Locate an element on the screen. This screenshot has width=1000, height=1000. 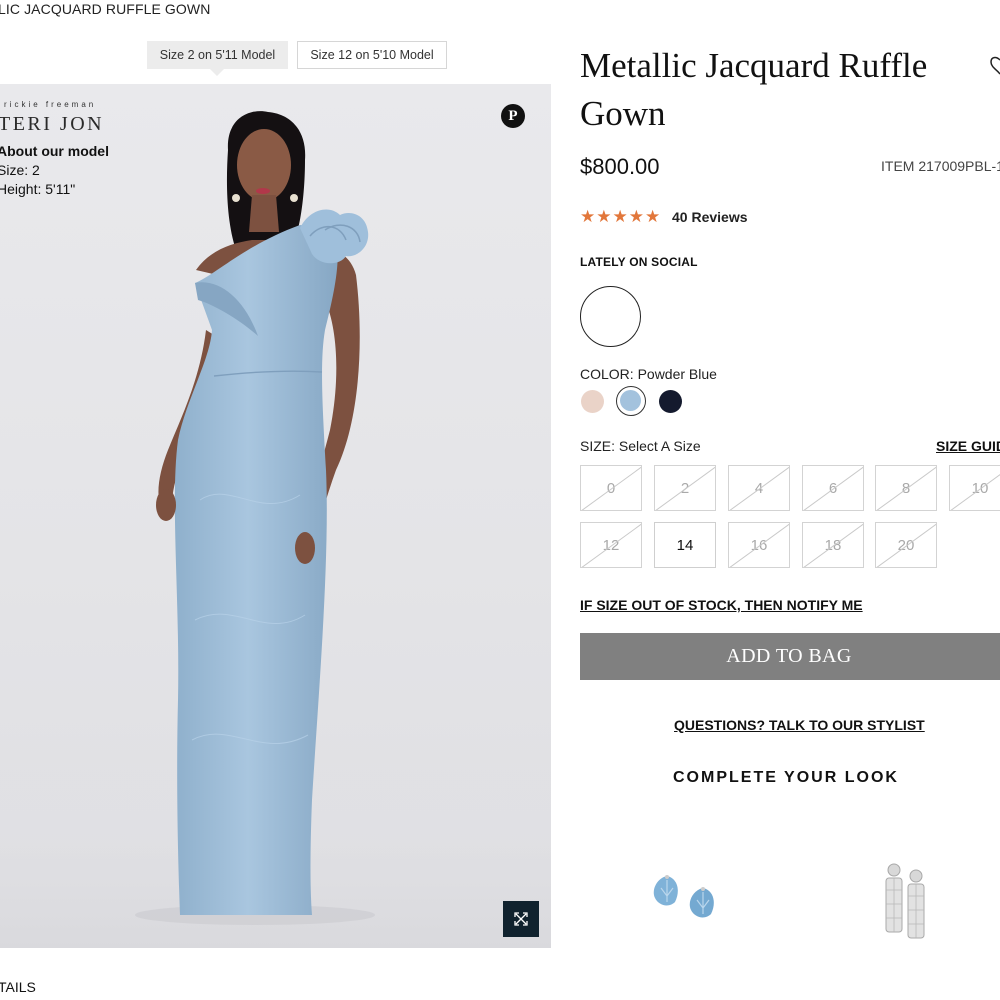
size-option-10: 10 is located at coordinates (974, 488).